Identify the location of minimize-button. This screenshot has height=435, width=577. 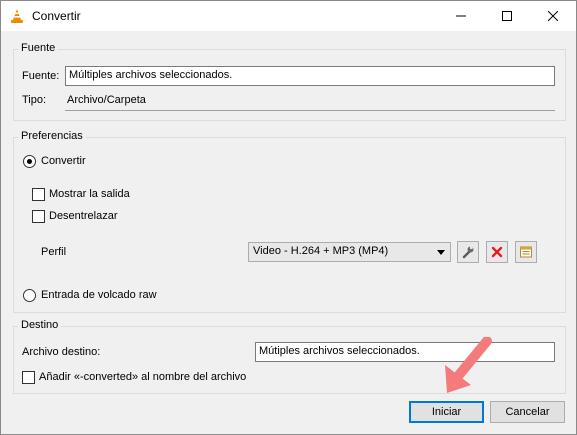
(461, 16).